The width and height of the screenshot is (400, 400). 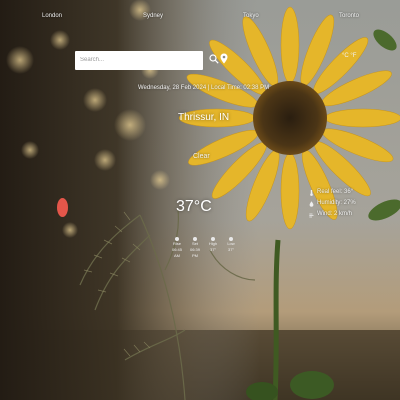 I want to click on city-link-toronto: Toronto, so click(x=349, y=16).